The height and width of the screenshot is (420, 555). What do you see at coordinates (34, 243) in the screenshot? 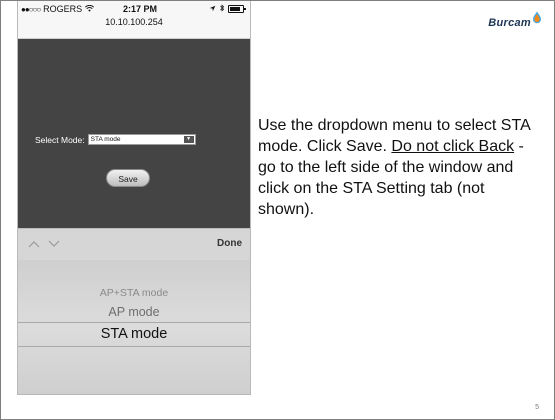
I see `chevron-up-icon` at bounding box center [34, 243].